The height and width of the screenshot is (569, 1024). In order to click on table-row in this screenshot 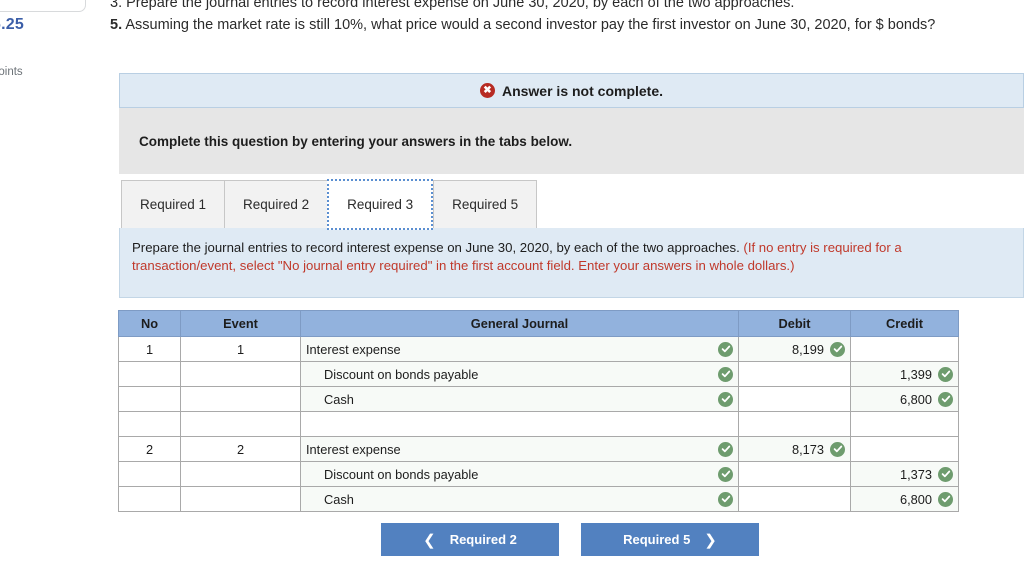, I will do `click(538, 424)`.